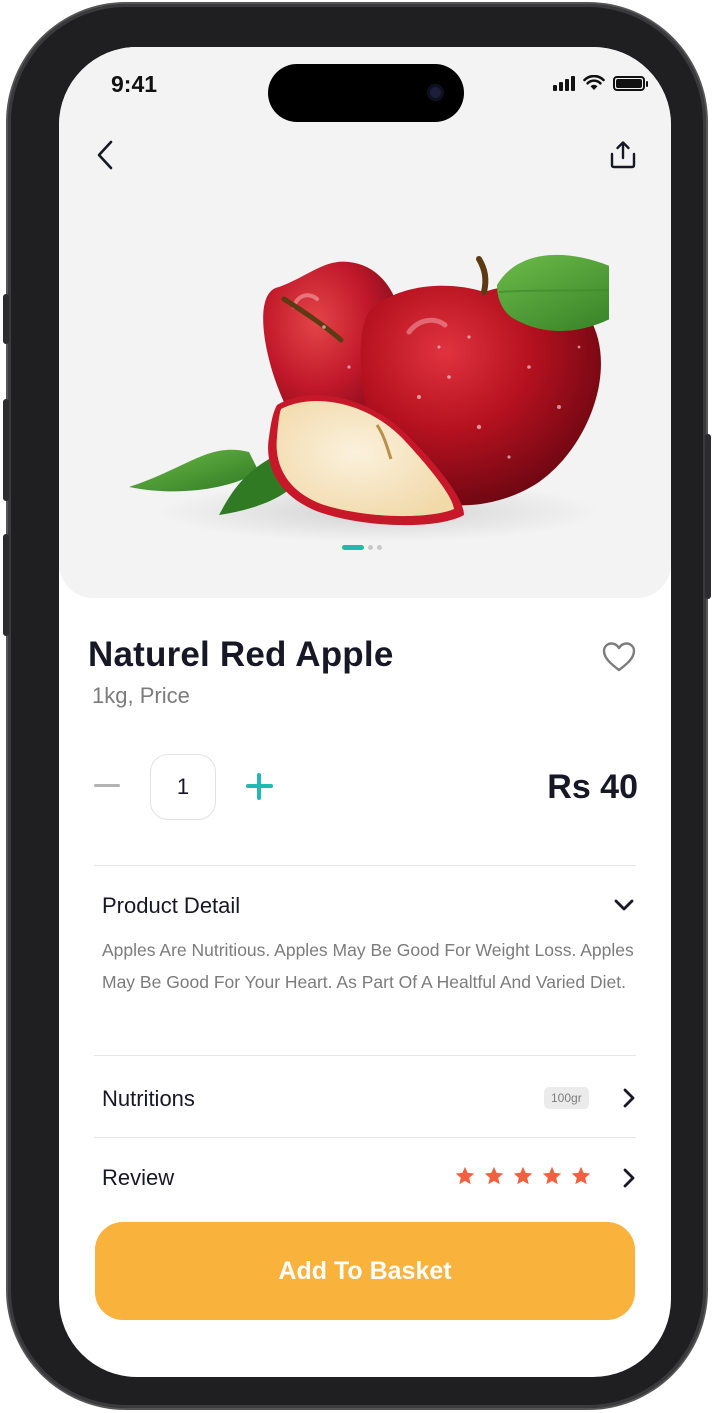 This screenshot has width=714, height=1413. I want to click on nutritions-badge: 100gr, so click(566, 1098).